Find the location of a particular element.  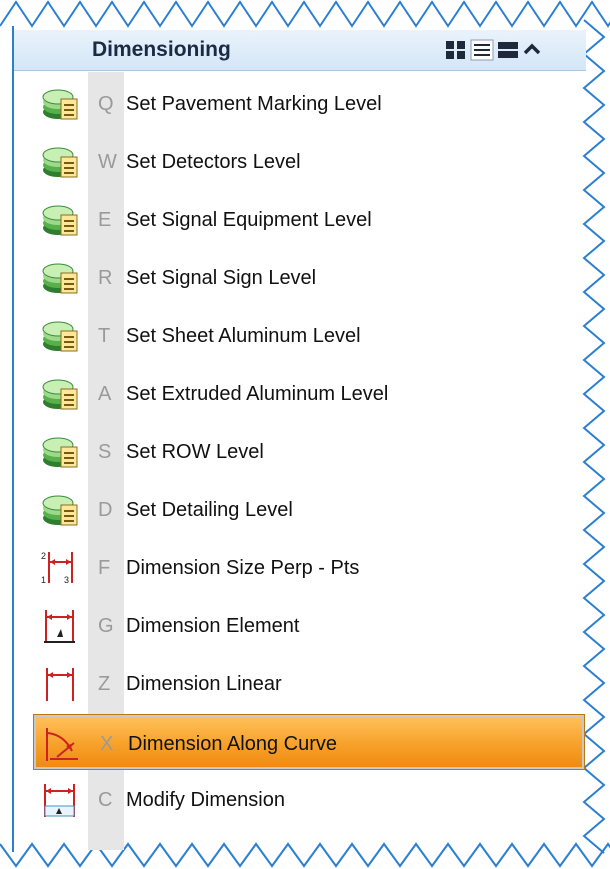

tool-item-dimension-along-curve: X Dimension Along Curve is located at coordinates (309, 742).